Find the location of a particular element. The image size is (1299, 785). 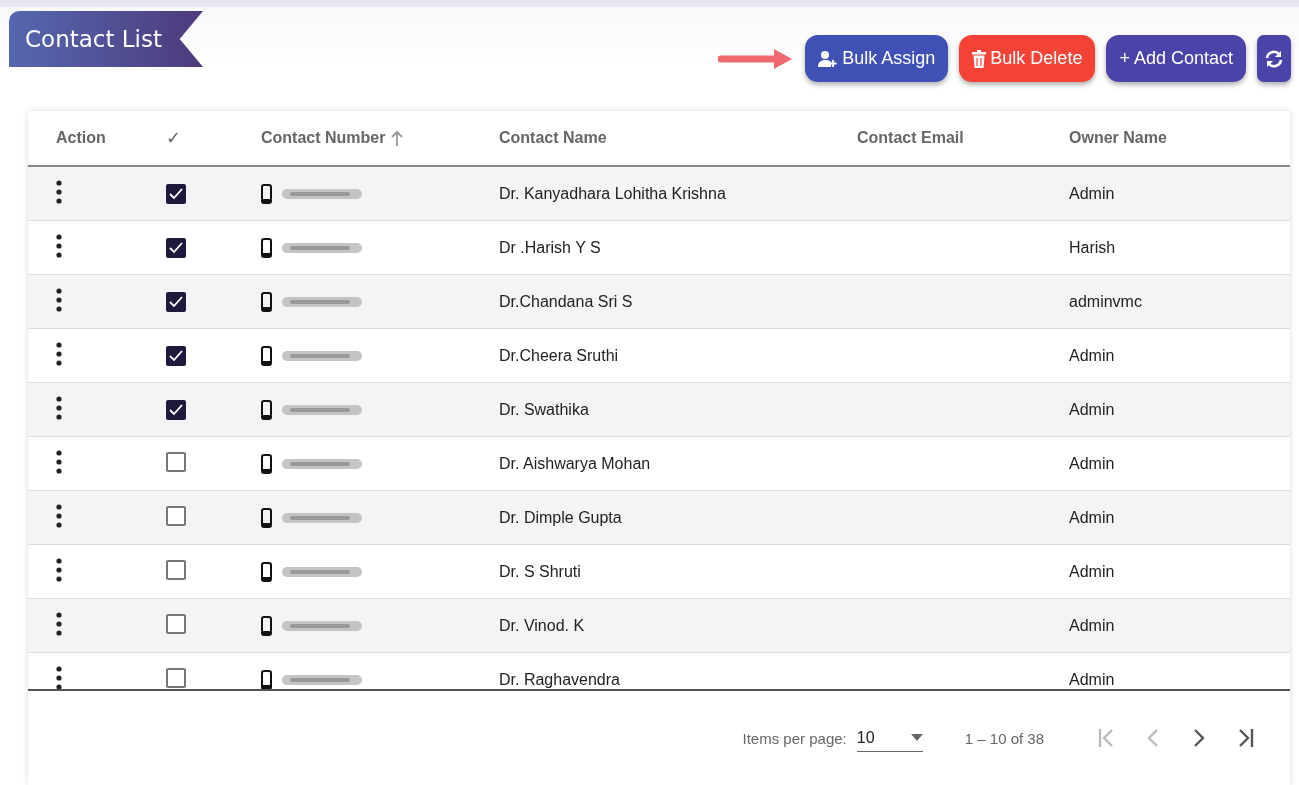

owner-name: adminvmc is located at coordinates (1106, 301).